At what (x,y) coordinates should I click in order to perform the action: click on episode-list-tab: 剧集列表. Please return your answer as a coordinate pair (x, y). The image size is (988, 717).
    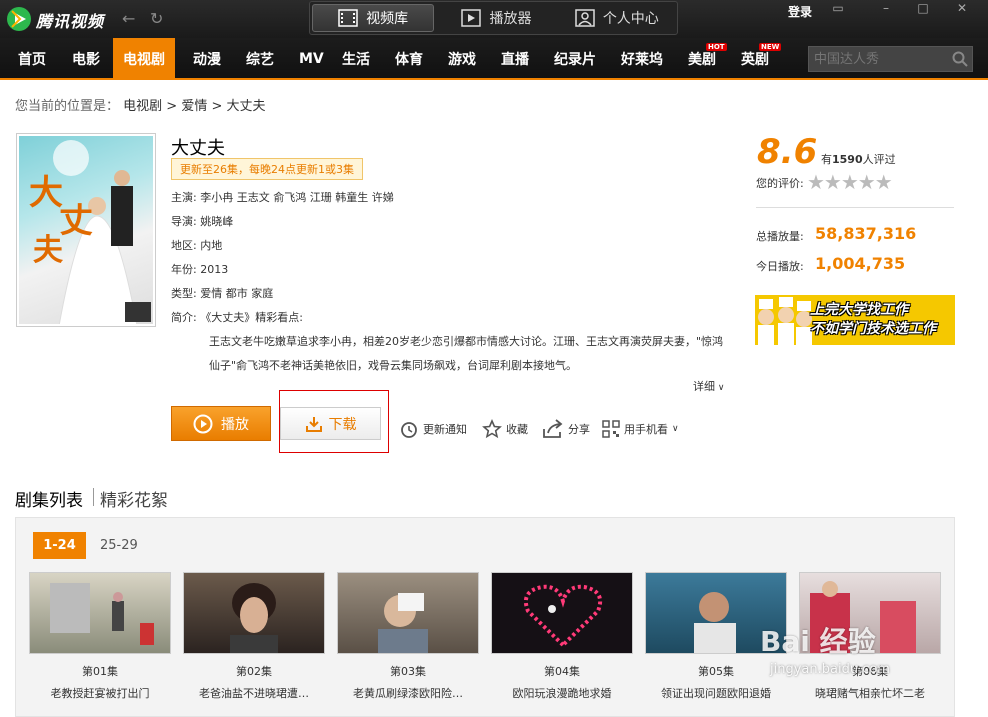
    Looking at the image, I should click on (49, 498).